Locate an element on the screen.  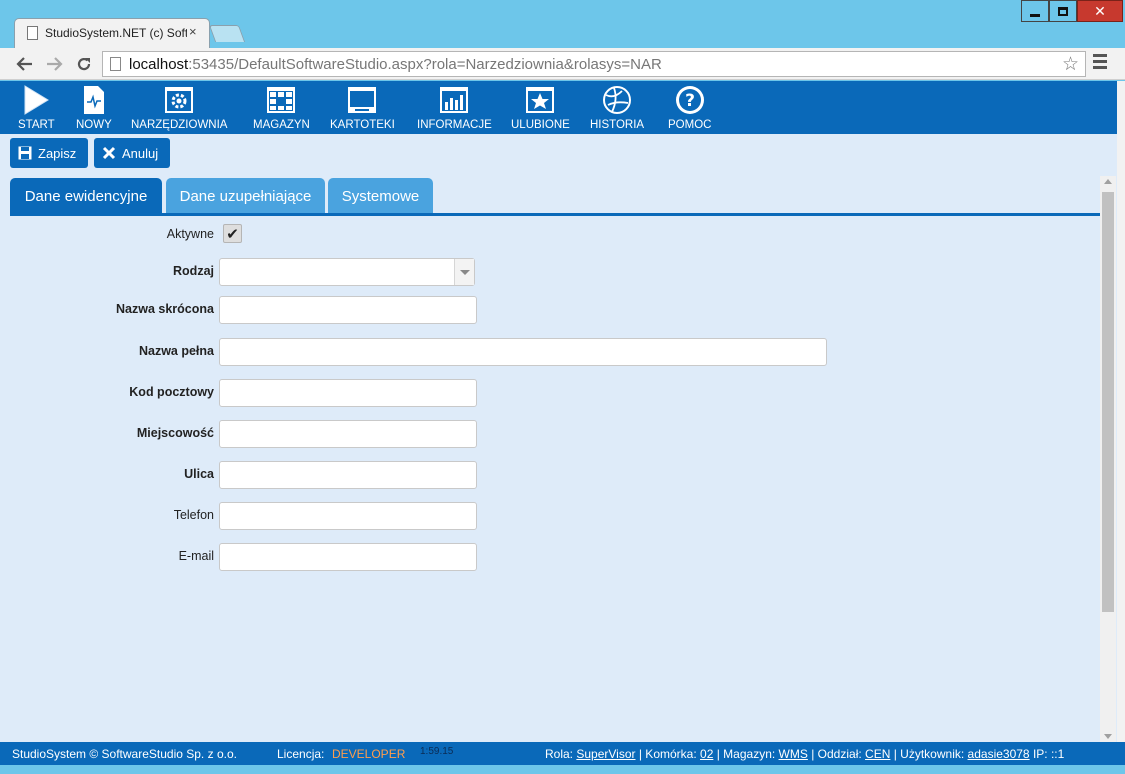
aktywne-checkbox: ✔ is located at coordinates (232, 233).